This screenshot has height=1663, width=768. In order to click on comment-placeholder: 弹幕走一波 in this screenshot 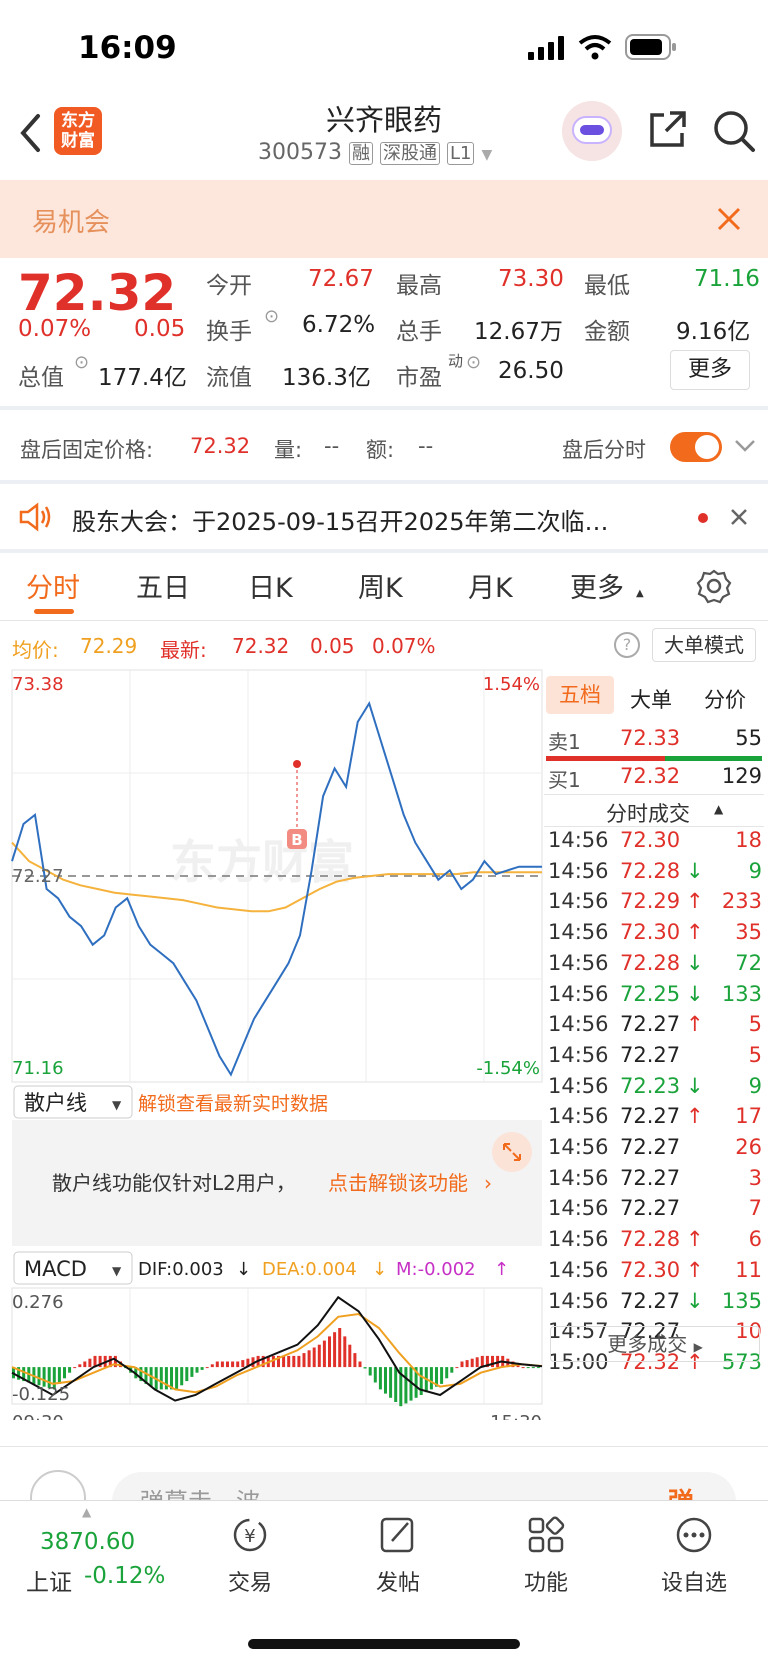, I will do `click(200, 1495)`.